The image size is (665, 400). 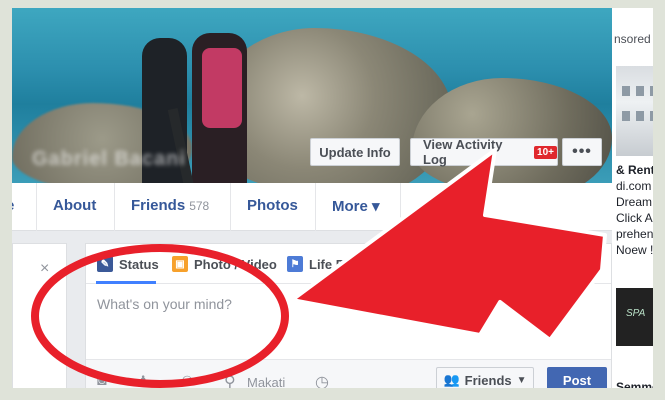 What do you see at coordinates (230, 382) in the screenshot?
I see `location-pin-icon: ⚲` at bounding box center [230, 382].